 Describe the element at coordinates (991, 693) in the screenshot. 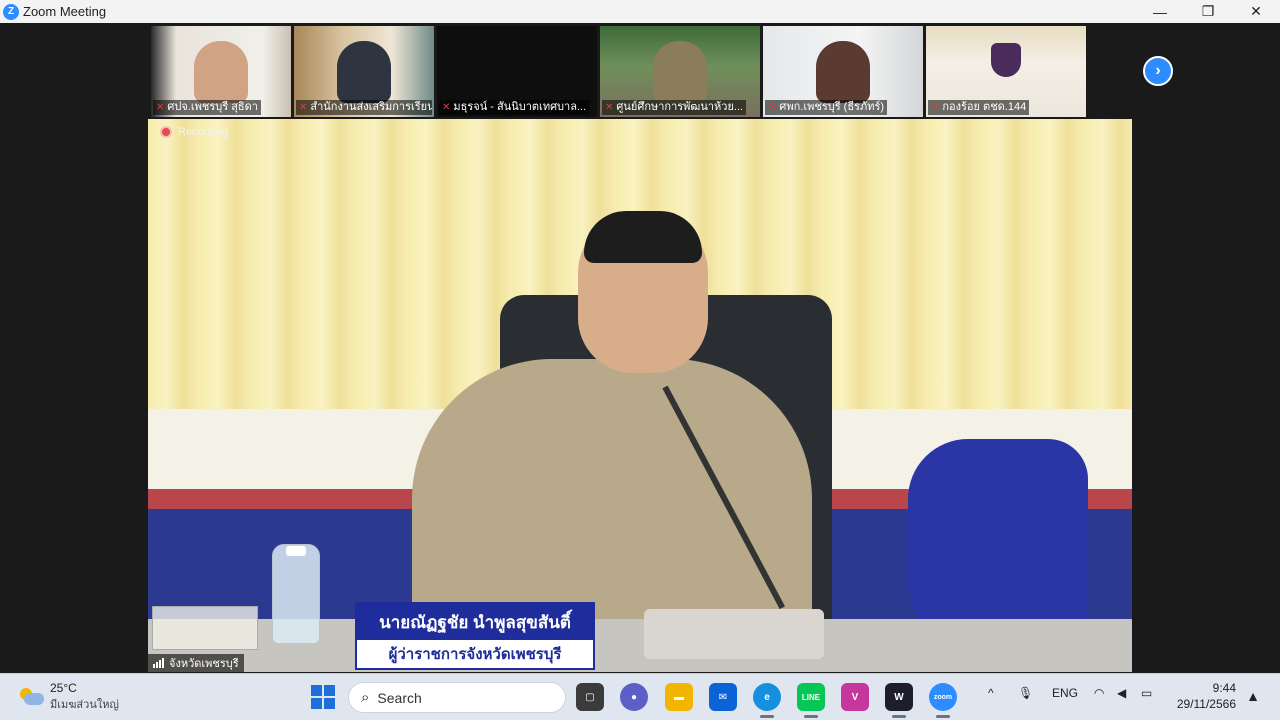

I see `show-hidden-icons-button: ^` at that location.